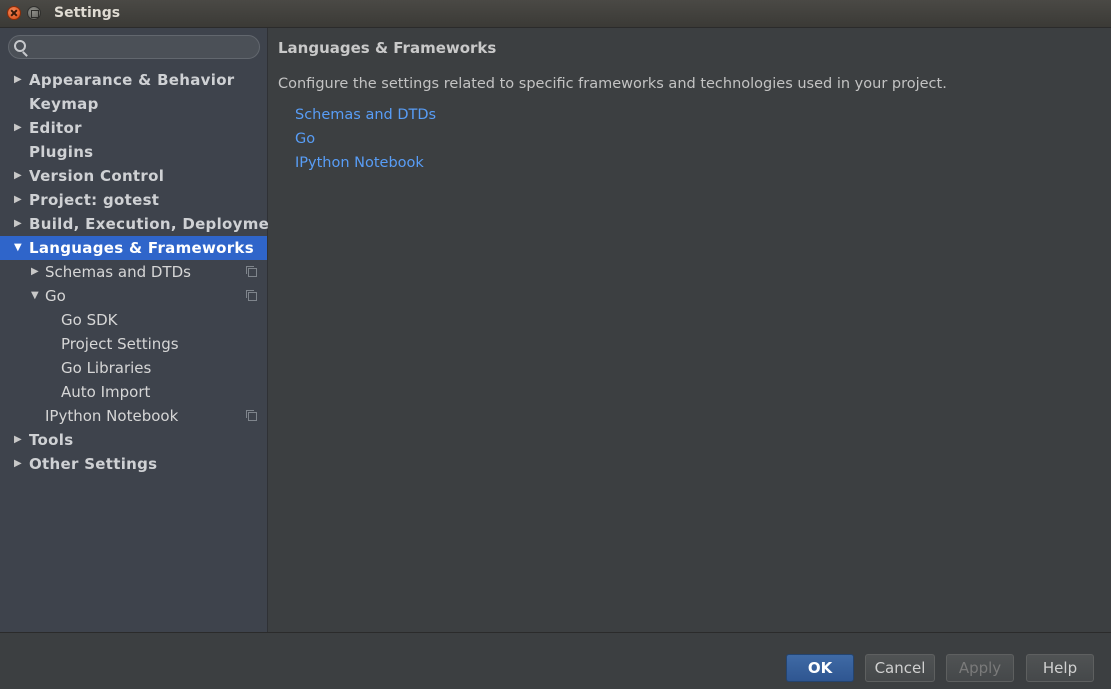 This screenshot has width=1111, height=689. Describe the element at coordinates (980, 668) in the screenshot. I see `apply-button: Apply` at that location.